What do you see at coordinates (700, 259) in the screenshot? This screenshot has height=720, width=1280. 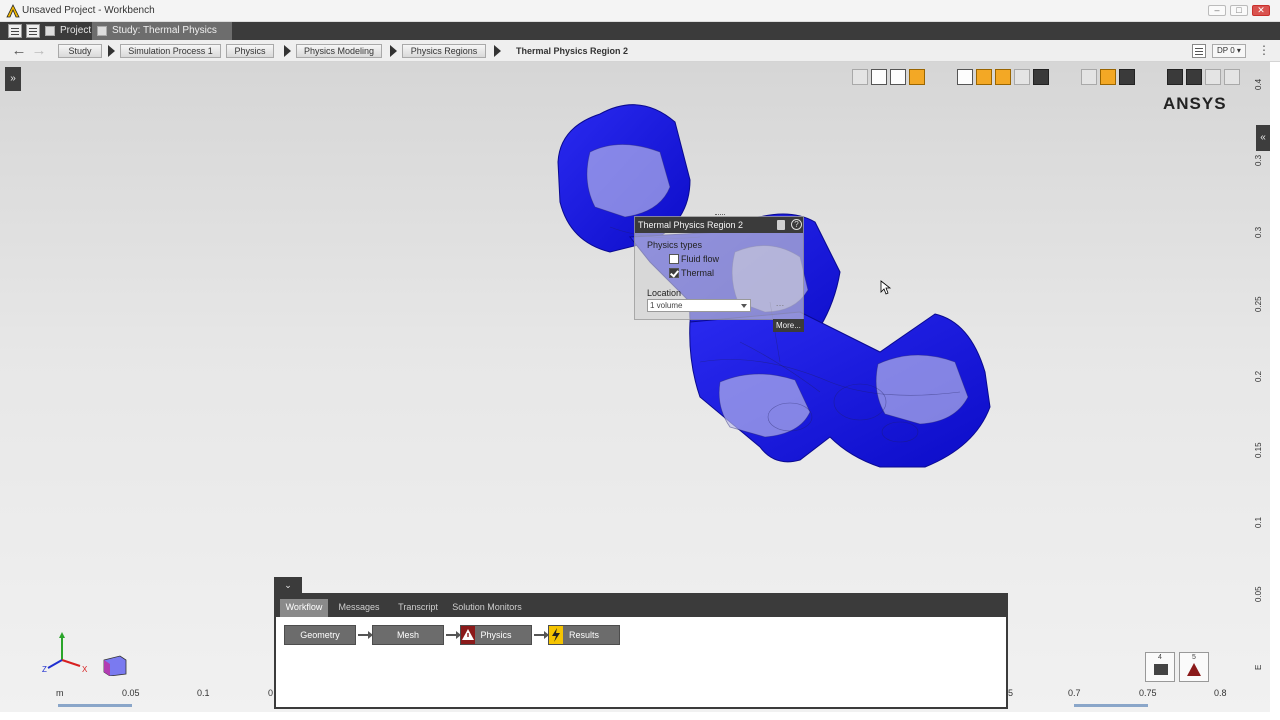 I see `fluid-flow-label: Fluid flow` at bounding box center [700, 259].